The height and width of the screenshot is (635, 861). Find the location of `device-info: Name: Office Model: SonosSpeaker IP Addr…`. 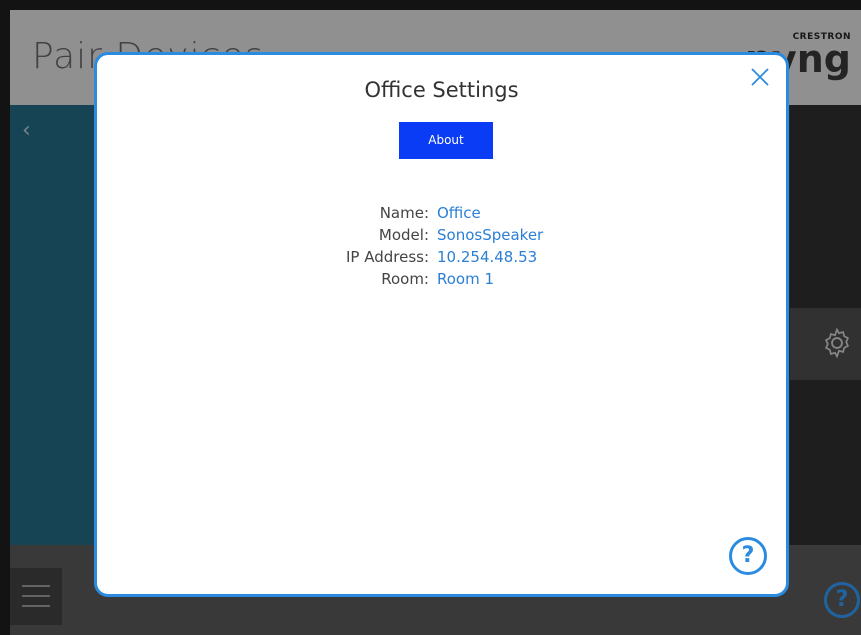

device-info: Name: Office Model: SonosSpeaker IP Addr… is located at coordinates (441, 246).